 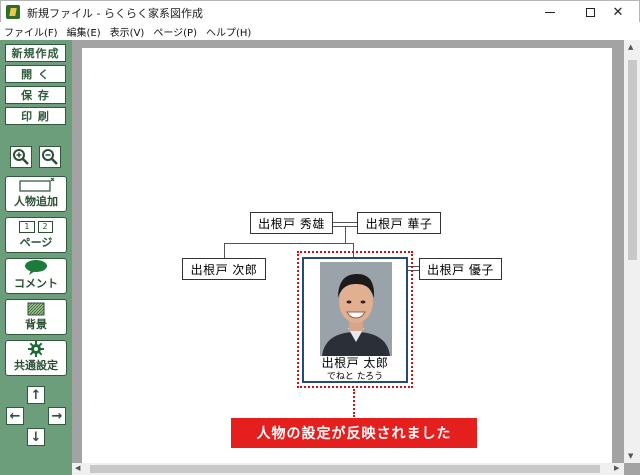 I want to click on background-button: 背景, so click(x=36, y=317).